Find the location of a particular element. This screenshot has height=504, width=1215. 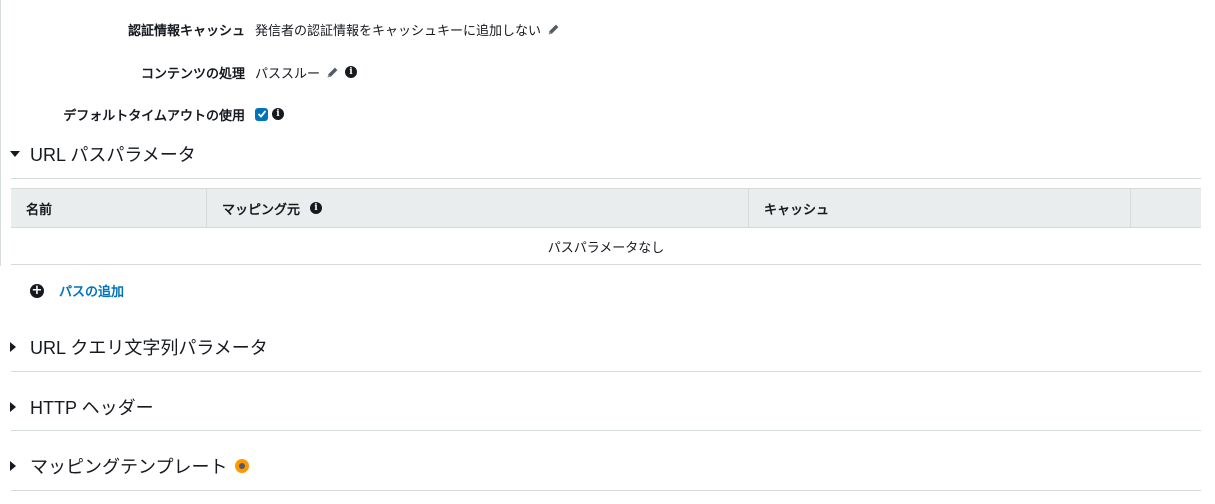

checkmark-icon is located at coordinates (261, 114).